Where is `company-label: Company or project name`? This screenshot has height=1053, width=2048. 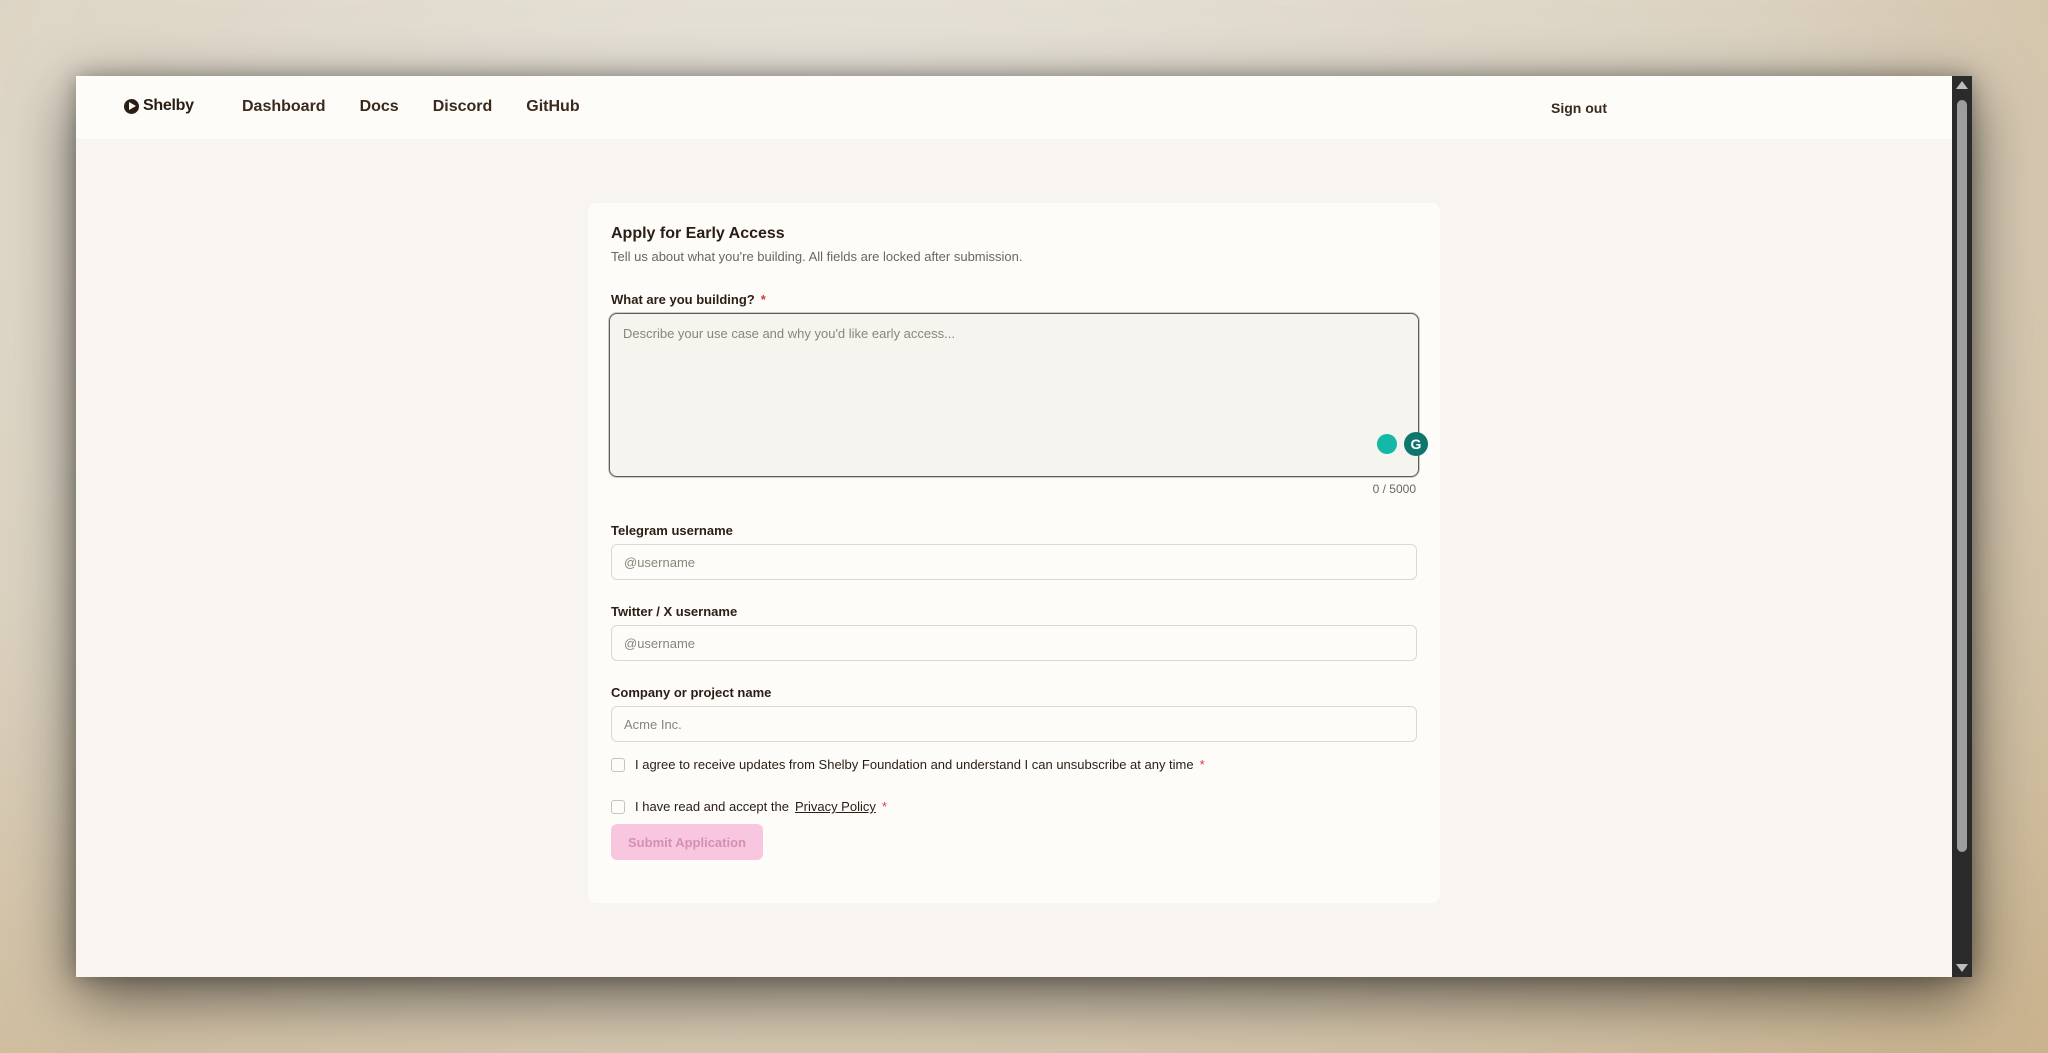
company-label: Company or project name is located at coordinates (691, 692).